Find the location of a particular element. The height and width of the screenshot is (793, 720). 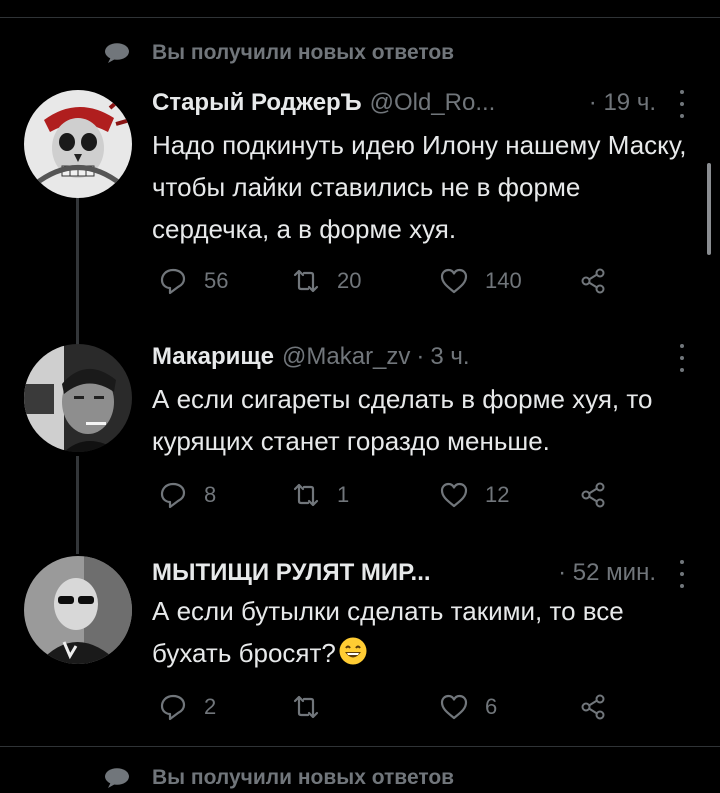

retweet-button: 1 is located at coordinates (320, 495).